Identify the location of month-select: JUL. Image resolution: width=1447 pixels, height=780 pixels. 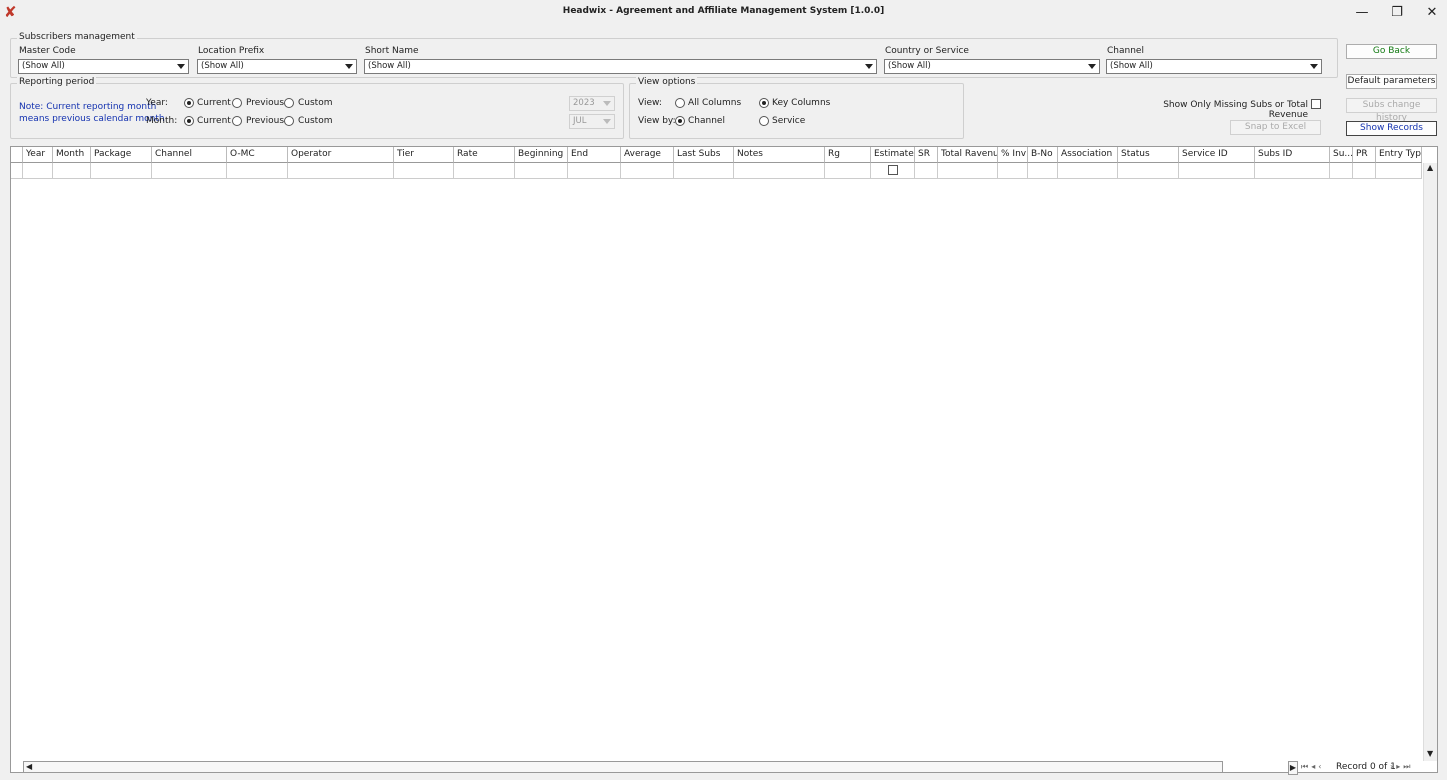
(592, 121).